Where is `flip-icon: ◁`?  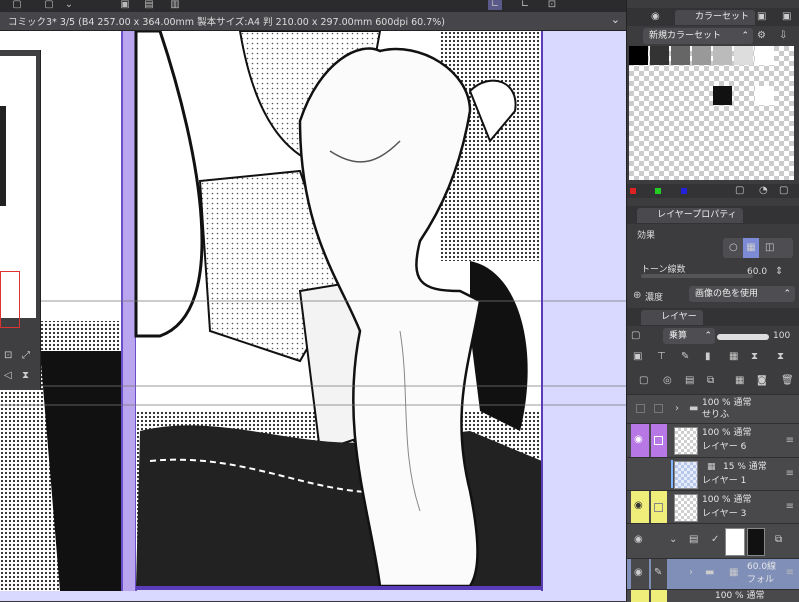 flip-icon: ◁ is located at coordinates (8, 376).